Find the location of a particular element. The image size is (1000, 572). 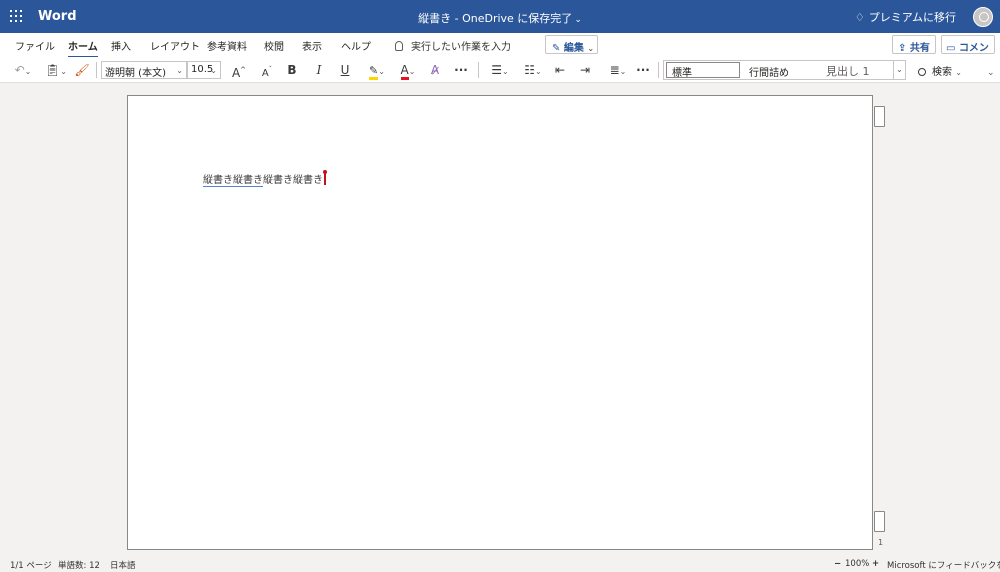

tab-review: 校閲 is located at coordinates (274, 45).